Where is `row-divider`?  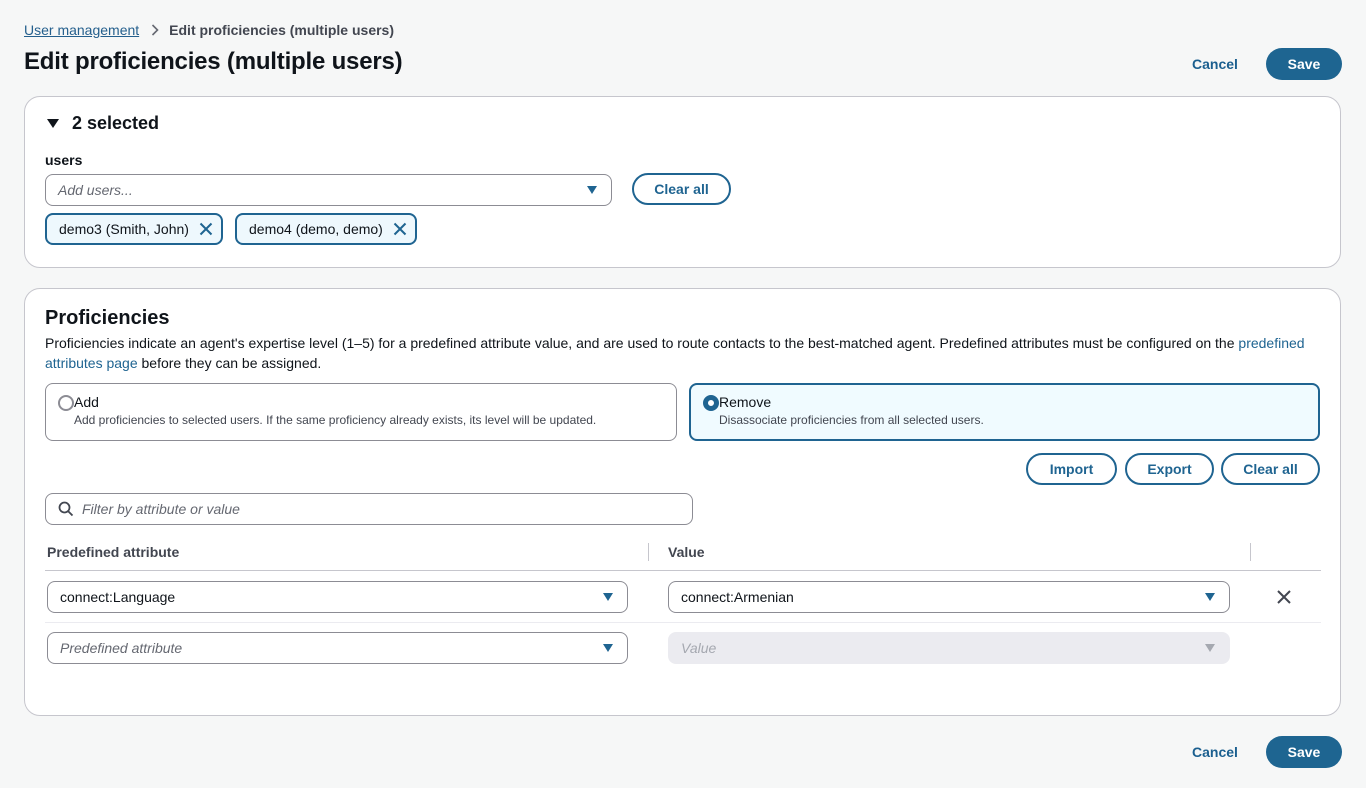
row-divider is located at coordinates (683, 622).